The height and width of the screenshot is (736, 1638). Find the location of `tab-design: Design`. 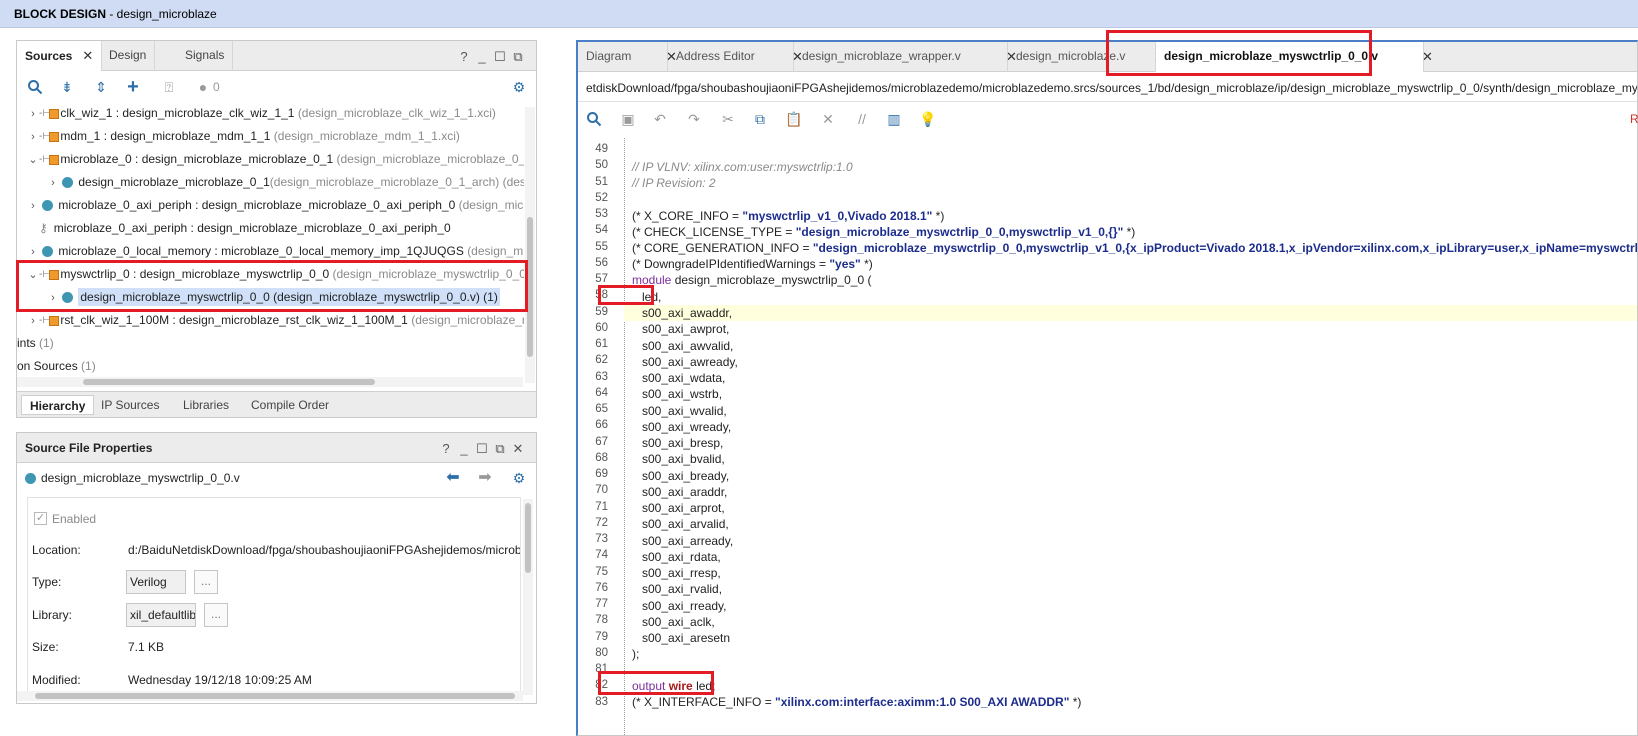

tab-design: Design is located at coordinates (128, 56).